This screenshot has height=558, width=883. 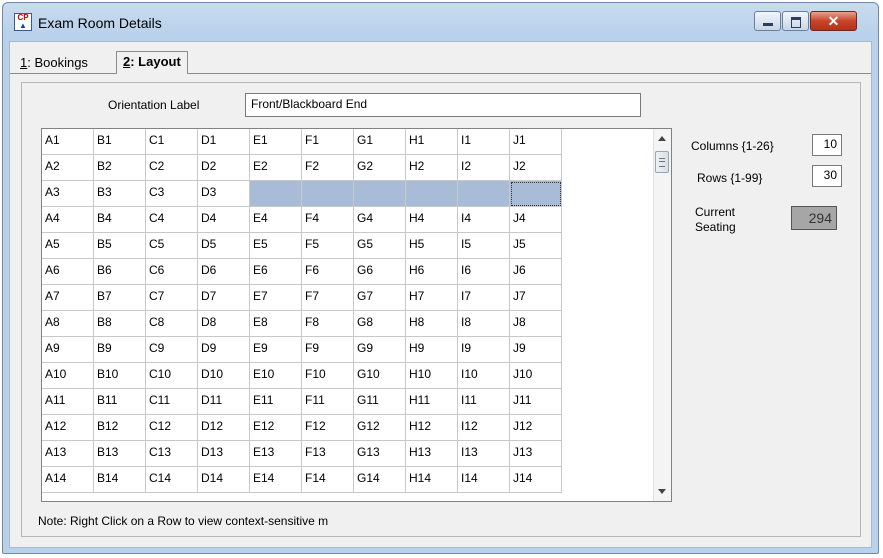 What do you see at coordinates (484, 324) in the screenshot?
I see `grid-cell: I8` at bounding box center [484, 324].